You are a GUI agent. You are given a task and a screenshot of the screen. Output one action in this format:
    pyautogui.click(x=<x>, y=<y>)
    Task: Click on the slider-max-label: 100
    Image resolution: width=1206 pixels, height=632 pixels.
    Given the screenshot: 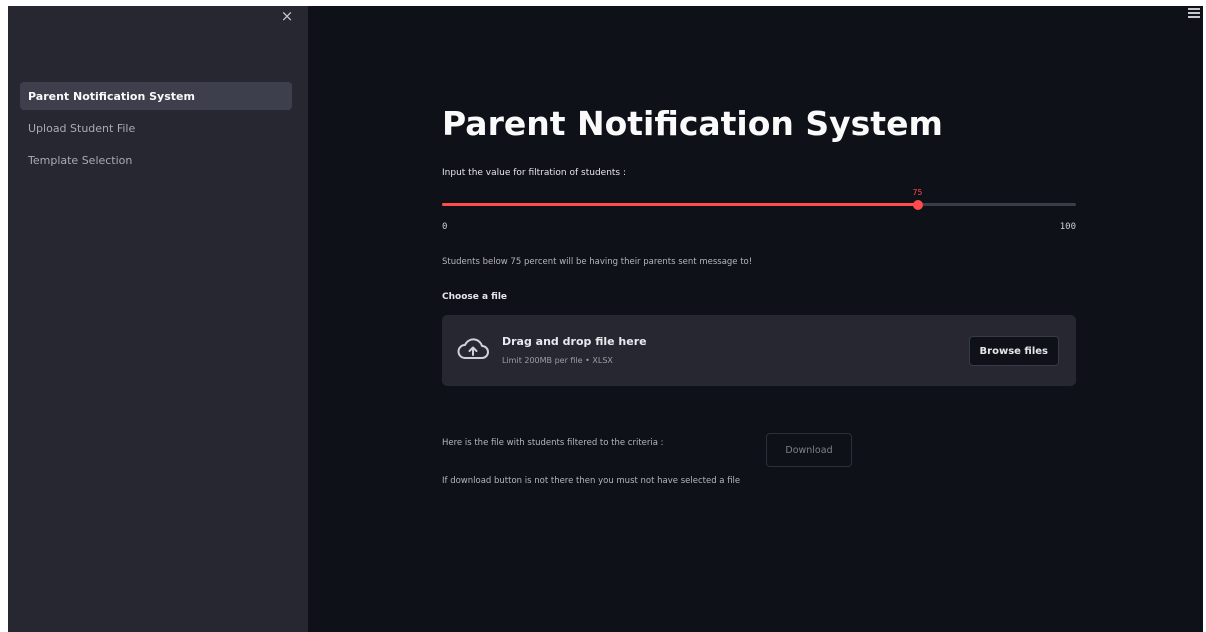 What is the action you would take?
    pyautogui.click(x=1067, y=227)
    